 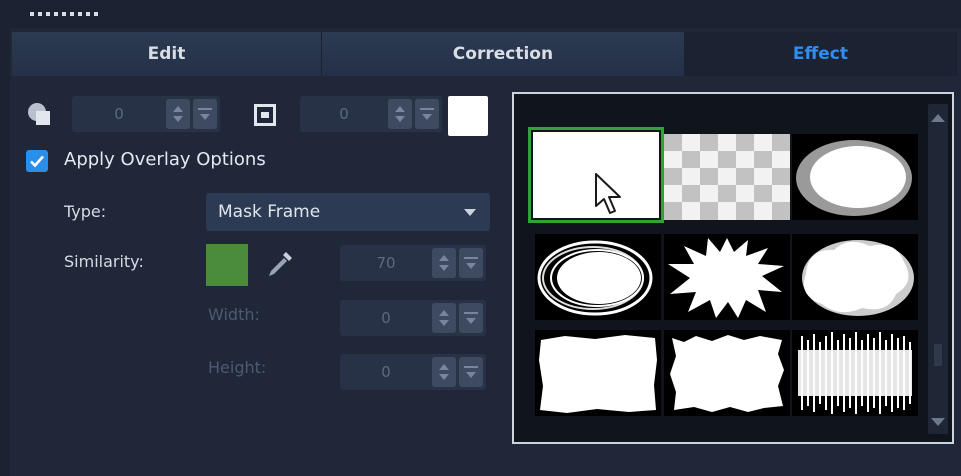 I want to click on mask-frame-checker-pattern, so click(x=727, y=177).